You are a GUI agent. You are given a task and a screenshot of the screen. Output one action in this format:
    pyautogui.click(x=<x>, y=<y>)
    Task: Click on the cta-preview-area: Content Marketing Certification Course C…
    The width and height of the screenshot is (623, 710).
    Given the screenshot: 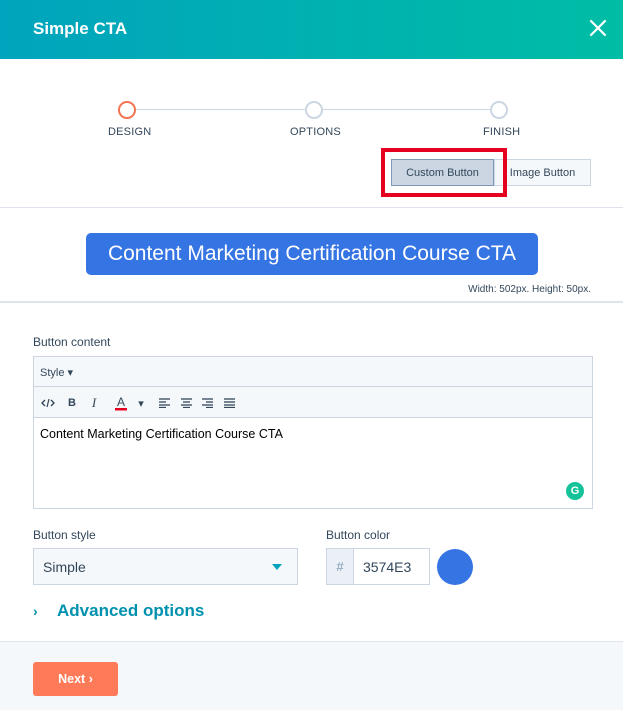 What is the action you would take?
    pyautogui.click(x=311, y=255)
    